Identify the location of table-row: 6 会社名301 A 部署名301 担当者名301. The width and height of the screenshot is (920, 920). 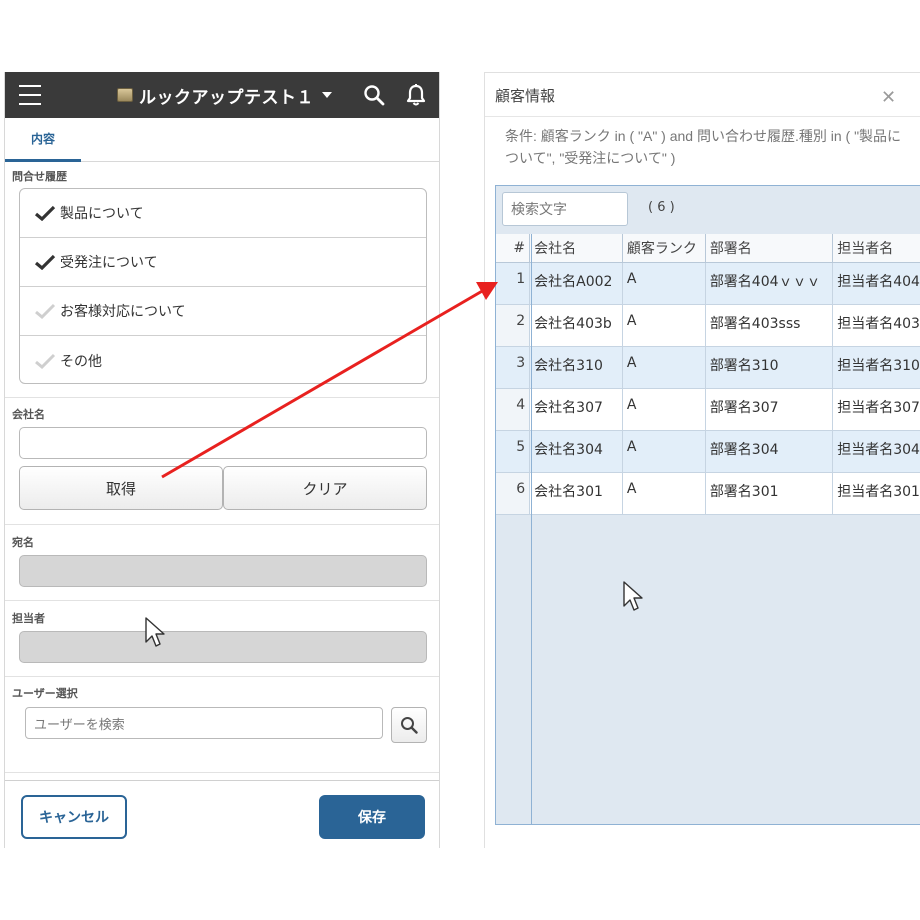
(708, 493).